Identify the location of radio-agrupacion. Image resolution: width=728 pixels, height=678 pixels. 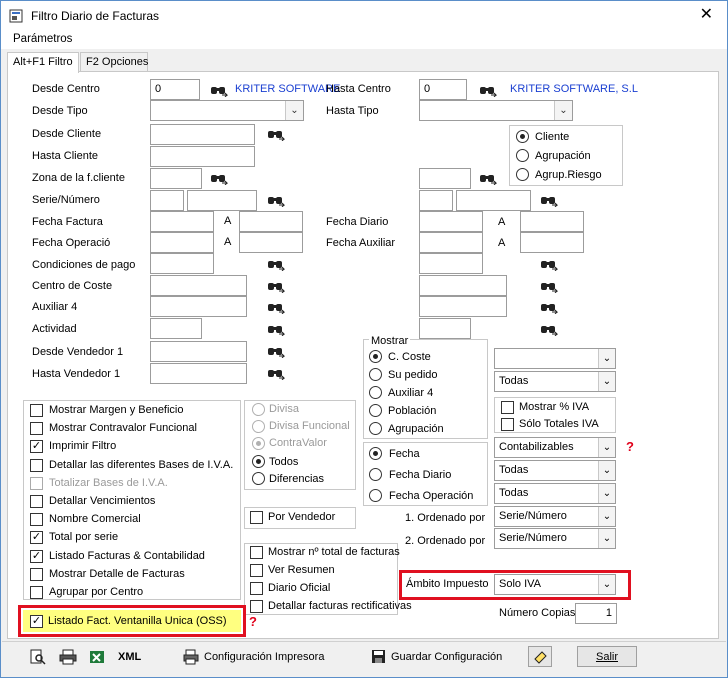
(522, 155).